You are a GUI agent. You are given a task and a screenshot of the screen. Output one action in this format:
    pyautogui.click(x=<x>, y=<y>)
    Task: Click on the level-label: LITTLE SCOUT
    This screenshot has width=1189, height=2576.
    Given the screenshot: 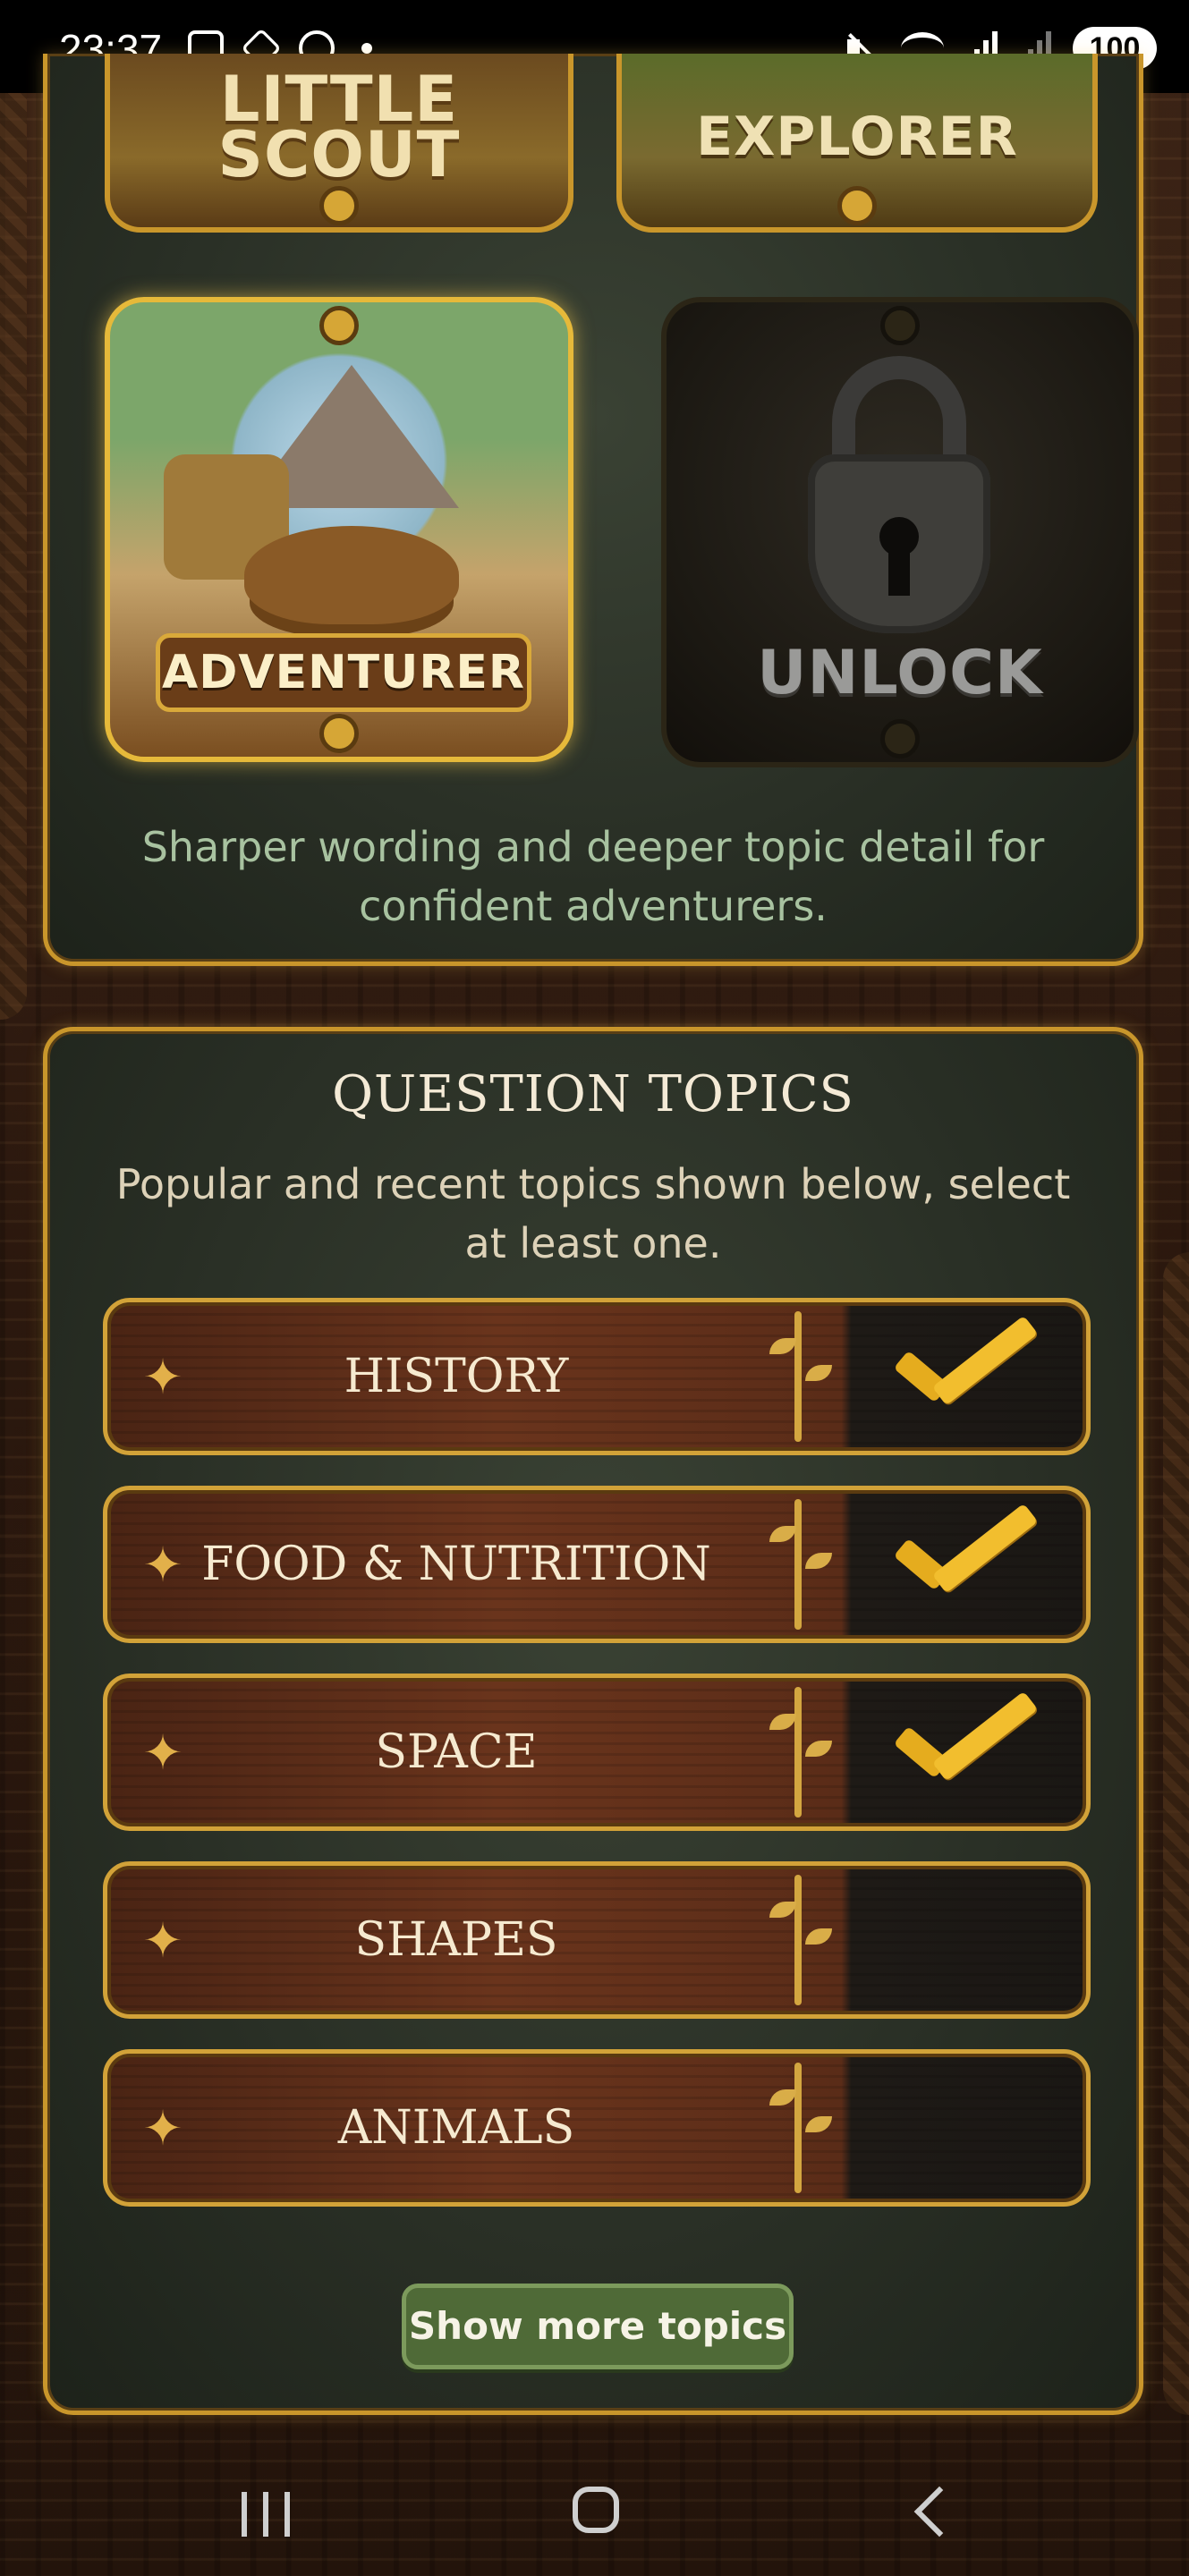 What is the action you would take?
    pyautogui.click(x=339, y=129)
    